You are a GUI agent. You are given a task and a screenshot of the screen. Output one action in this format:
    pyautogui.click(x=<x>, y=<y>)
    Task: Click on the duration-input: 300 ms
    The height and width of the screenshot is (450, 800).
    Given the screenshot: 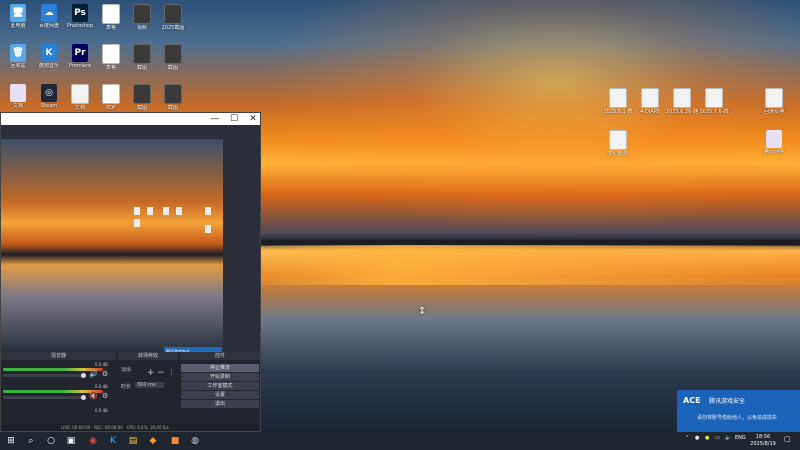 What is the action you would take?
    pyautogui.click(x=149, y=385)
    